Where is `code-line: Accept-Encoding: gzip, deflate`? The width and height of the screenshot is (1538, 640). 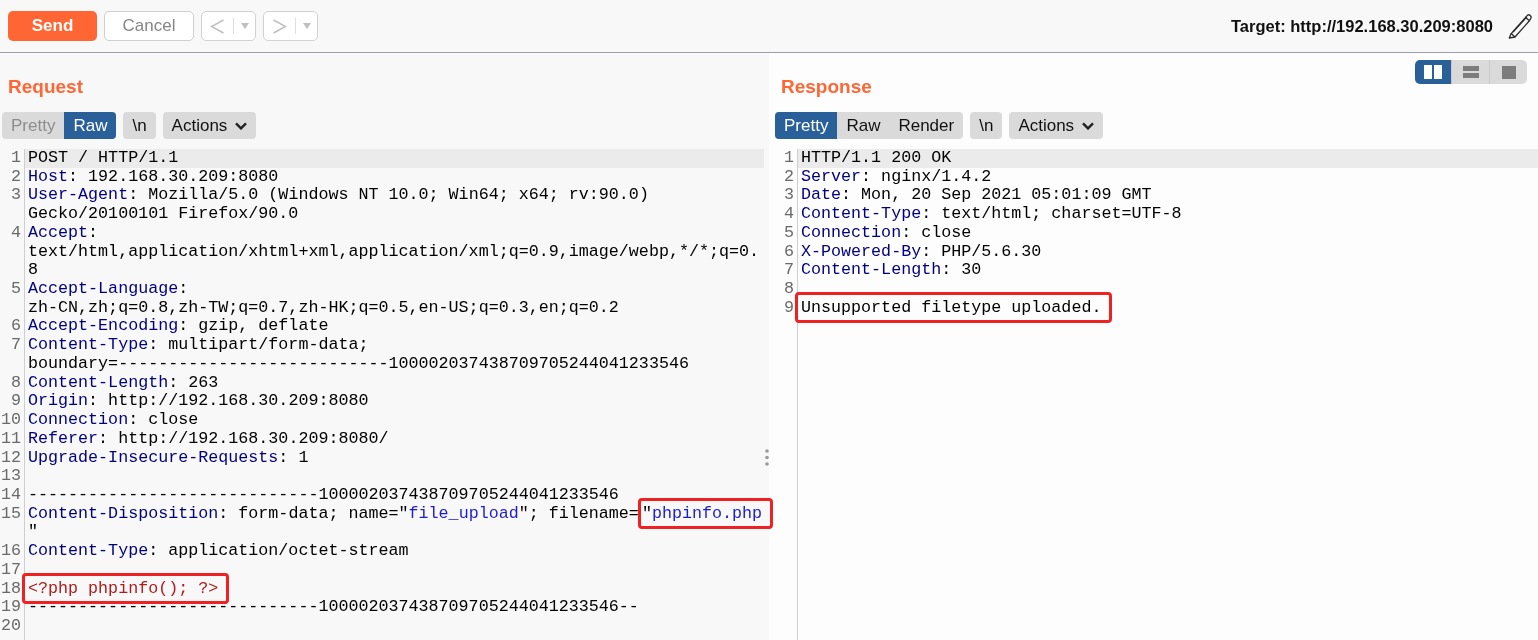 code-line: Accept-Encoding: gzip, deflate is located at coordinates (178, 326).